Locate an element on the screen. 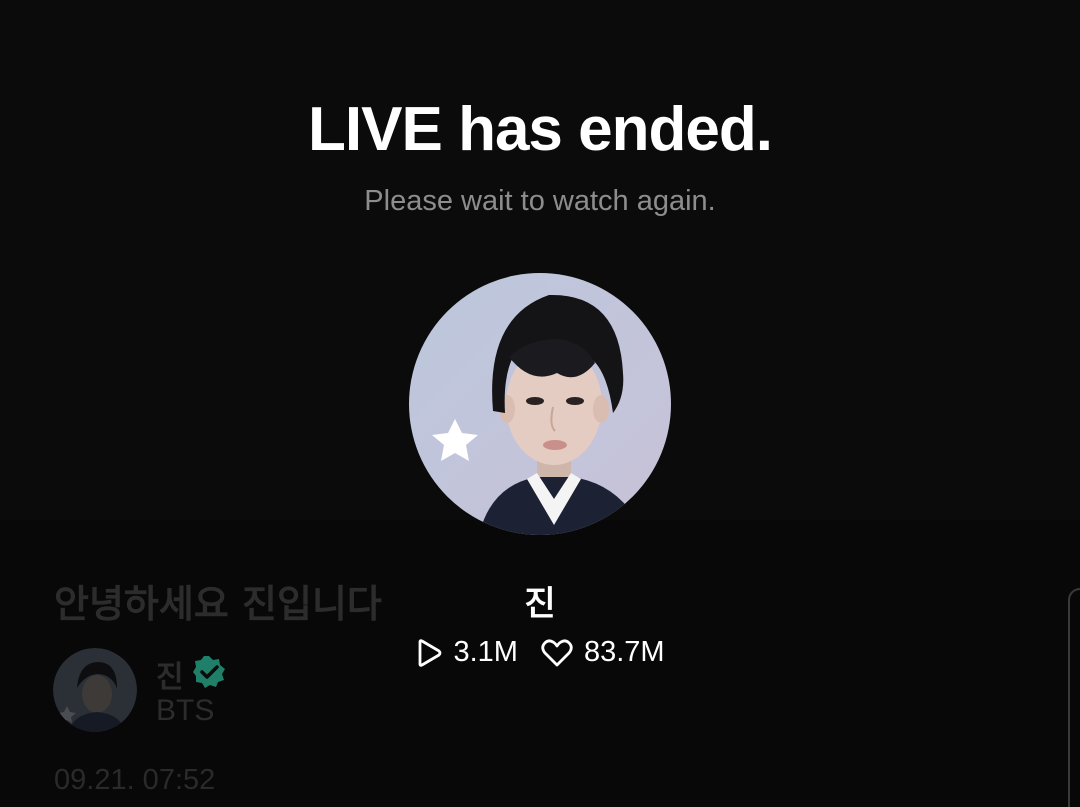 This screenshot has width=1080, height=807. play-count-value: 3.1M is located at coordinates (485, 652).